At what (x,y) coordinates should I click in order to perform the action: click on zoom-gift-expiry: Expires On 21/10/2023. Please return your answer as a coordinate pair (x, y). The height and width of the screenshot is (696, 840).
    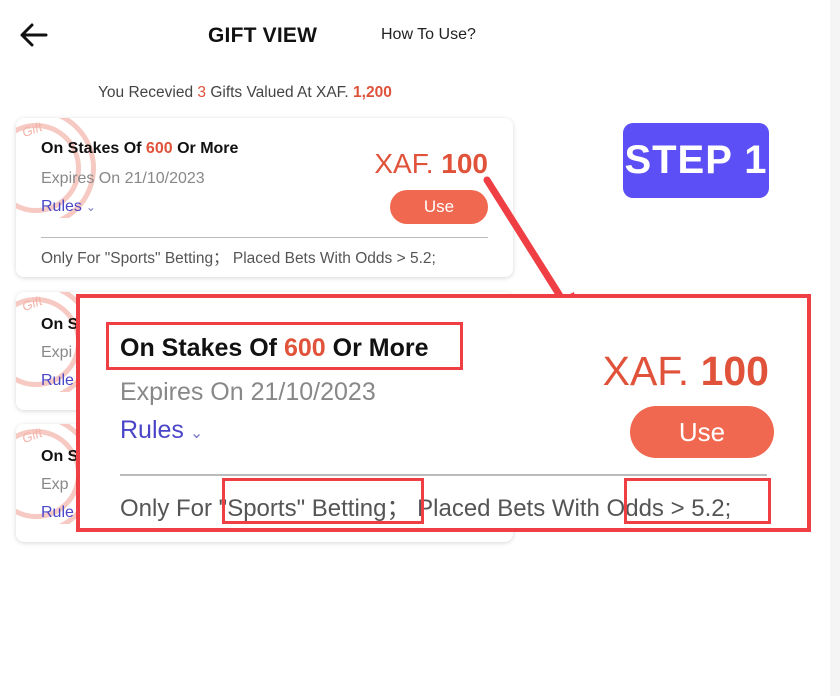
    Looking at the image, I should click on (248, 392).